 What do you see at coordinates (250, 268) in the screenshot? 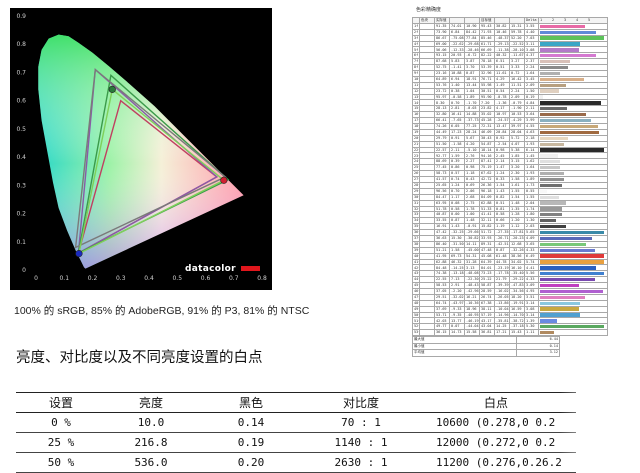
I see `datacolor-logo-bar` at bounding box center [250, 268].